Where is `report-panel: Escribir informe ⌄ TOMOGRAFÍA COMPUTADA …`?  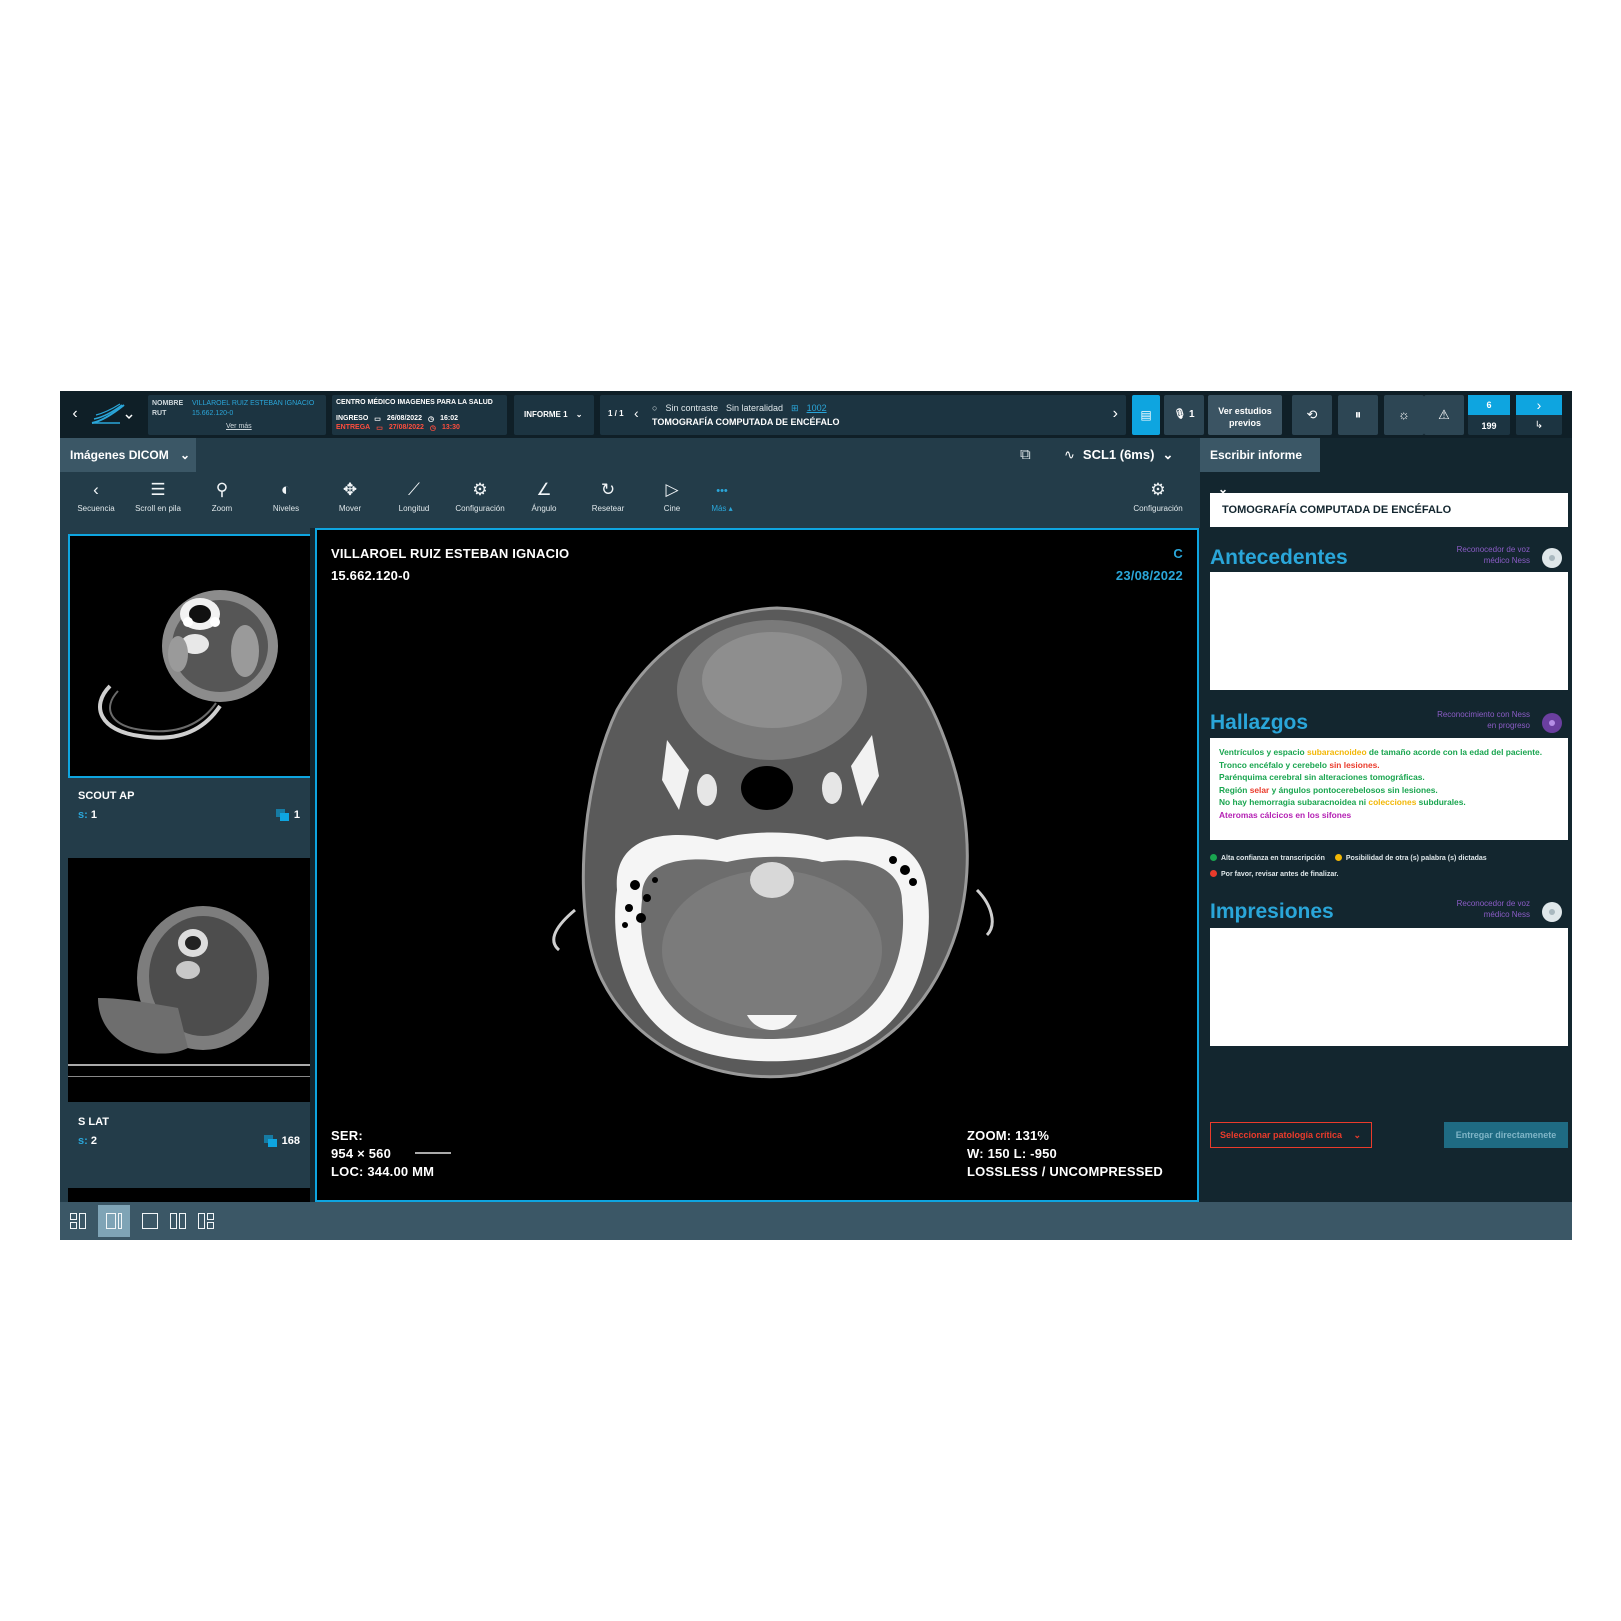
report-panel: Escribir informe ⌄ TOMOGRAFÍA COMPUTADA … is located at coordinates (1386, 820).